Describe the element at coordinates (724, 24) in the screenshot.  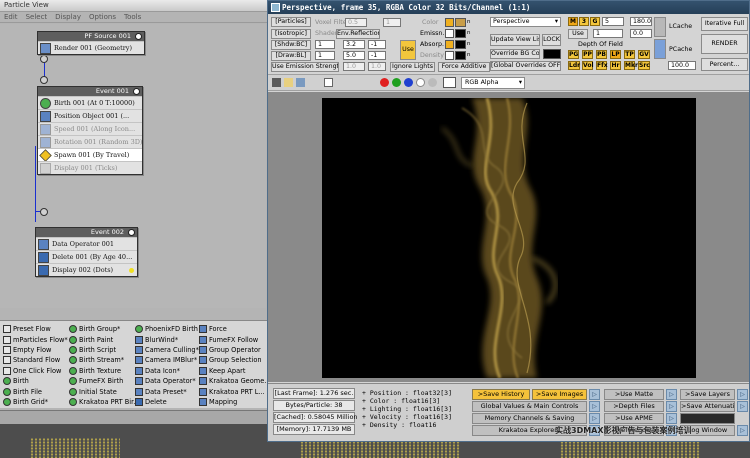
I see `iterative-full-button: Iterative Full` at that location.